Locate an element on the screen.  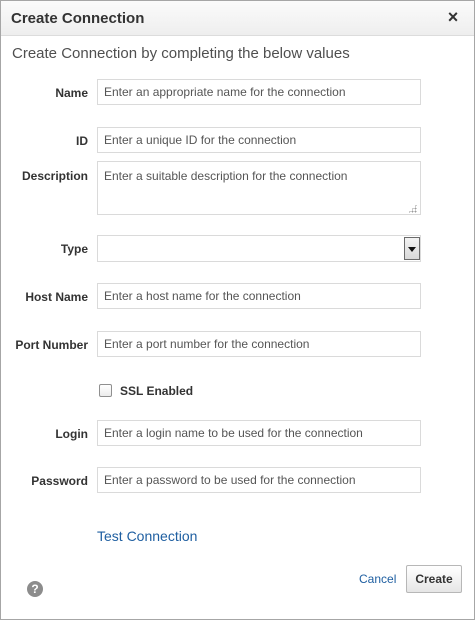
close-icon: × is located at coordinates (453, 17).